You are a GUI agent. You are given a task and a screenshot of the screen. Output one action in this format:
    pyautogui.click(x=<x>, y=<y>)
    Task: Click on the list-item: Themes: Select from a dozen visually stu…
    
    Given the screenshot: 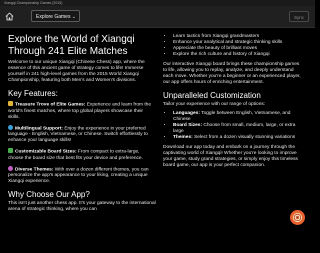 What is the action you would take?
    pyautogui.click(x=238, y=138)
    